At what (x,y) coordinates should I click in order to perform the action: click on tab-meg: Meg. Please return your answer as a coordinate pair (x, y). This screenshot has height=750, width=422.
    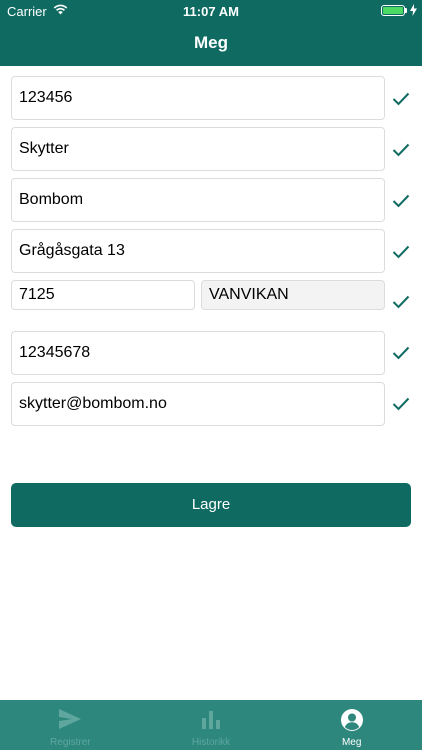
    Looking at the image, I should click on (351, 725).